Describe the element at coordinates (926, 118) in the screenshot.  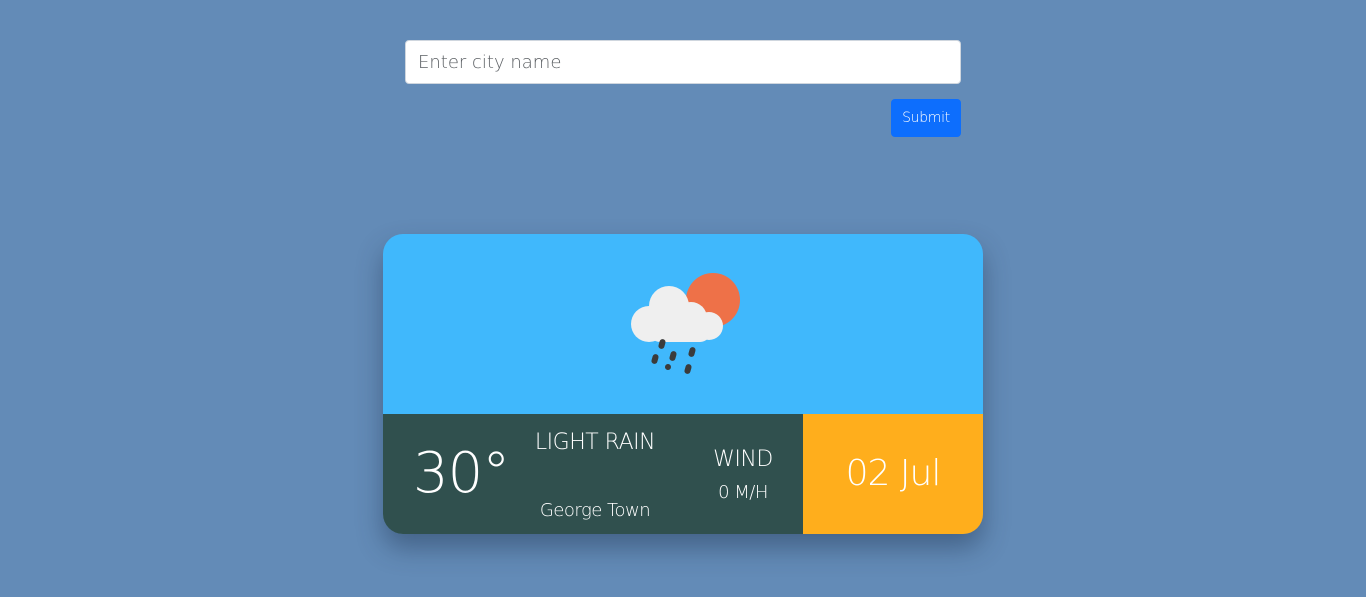
I see `submit-button: Submit` at that location.